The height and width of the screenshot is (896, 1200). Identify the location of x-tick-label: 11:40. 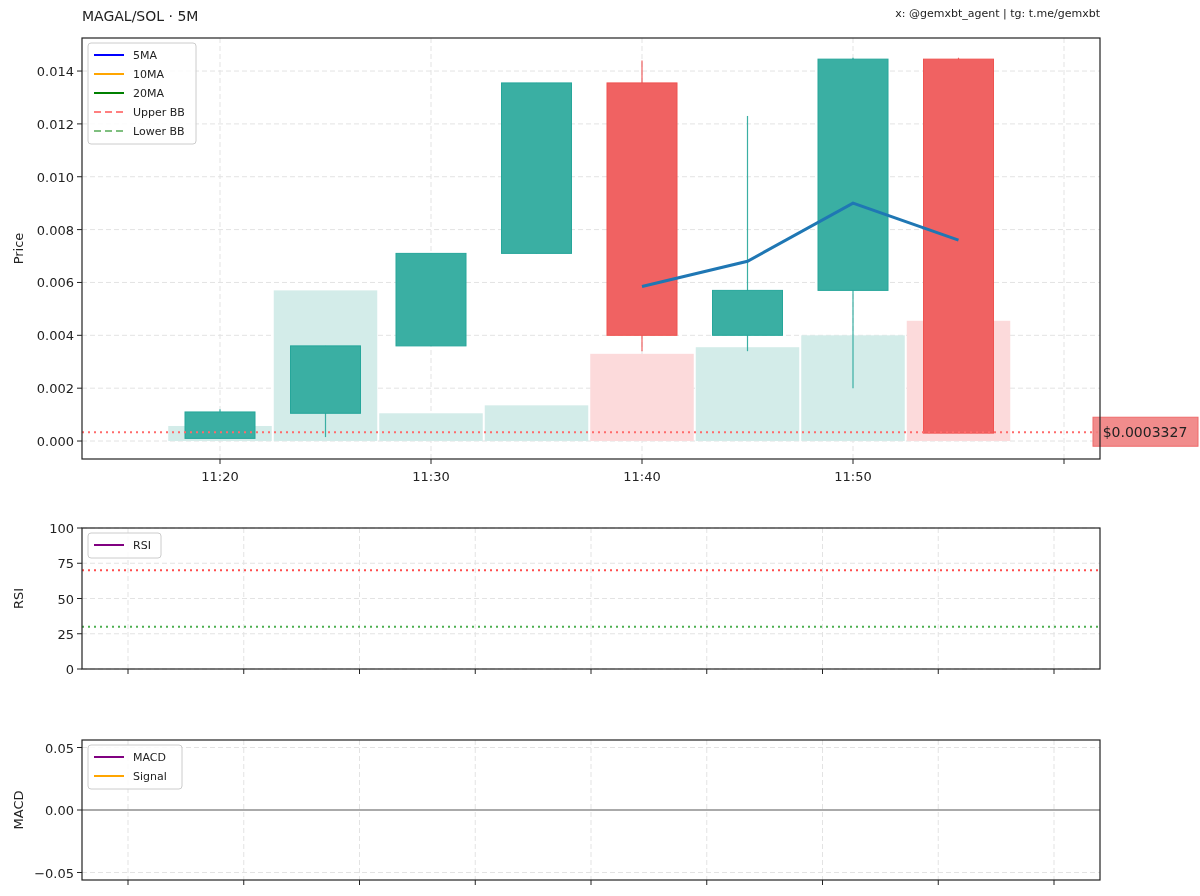
(642, 476).